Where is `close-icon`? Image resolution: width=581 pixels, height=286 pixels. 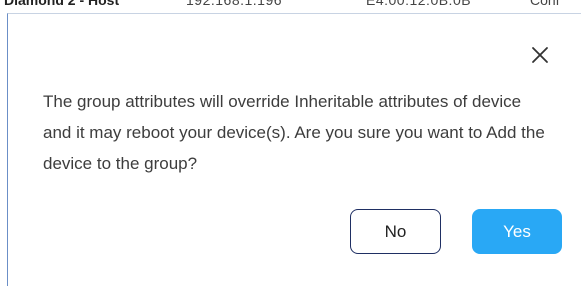
close-icon is located at coordinates (540, 55).